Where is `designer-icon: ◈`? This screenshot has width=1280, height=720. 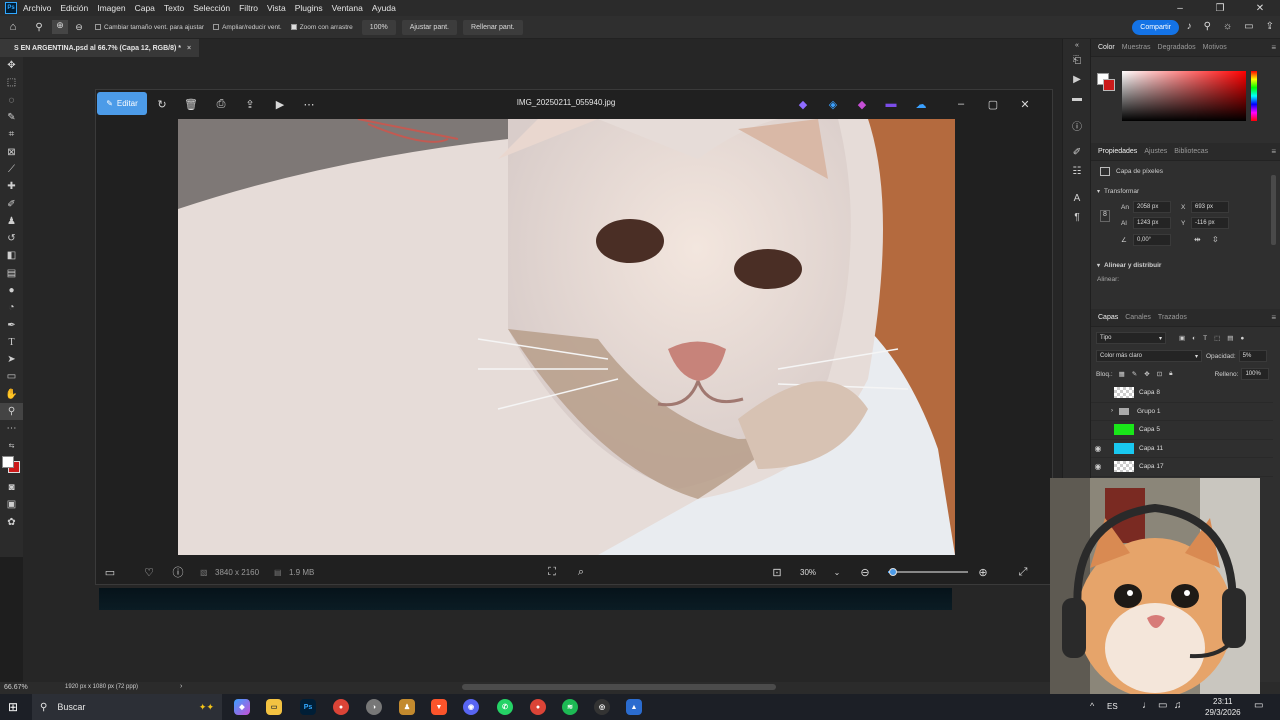 designer-icon: ◈ is located at coordinates (833, 104).